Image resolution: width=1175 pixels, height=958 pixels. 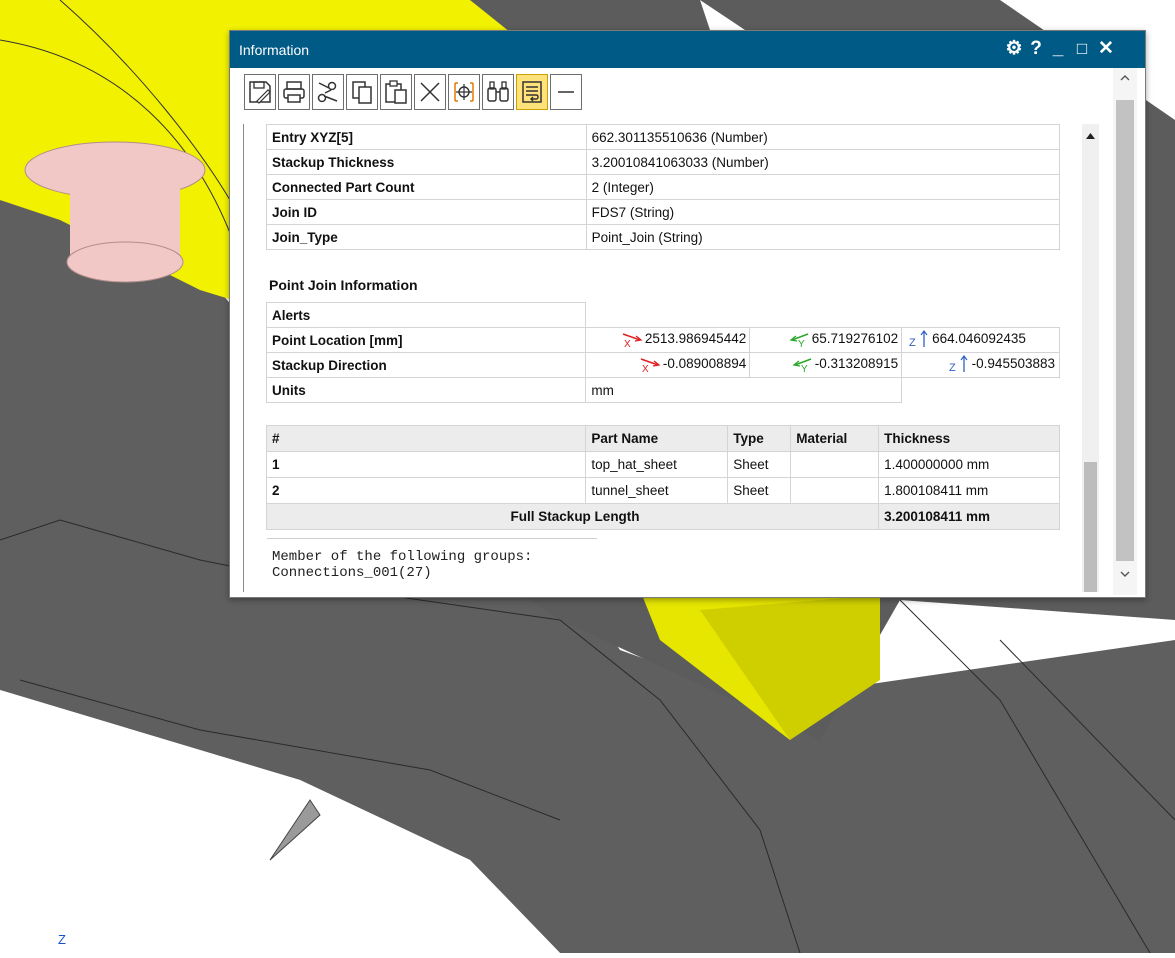 I want to click on window-scrollbar, so click(x=1125, y=331).